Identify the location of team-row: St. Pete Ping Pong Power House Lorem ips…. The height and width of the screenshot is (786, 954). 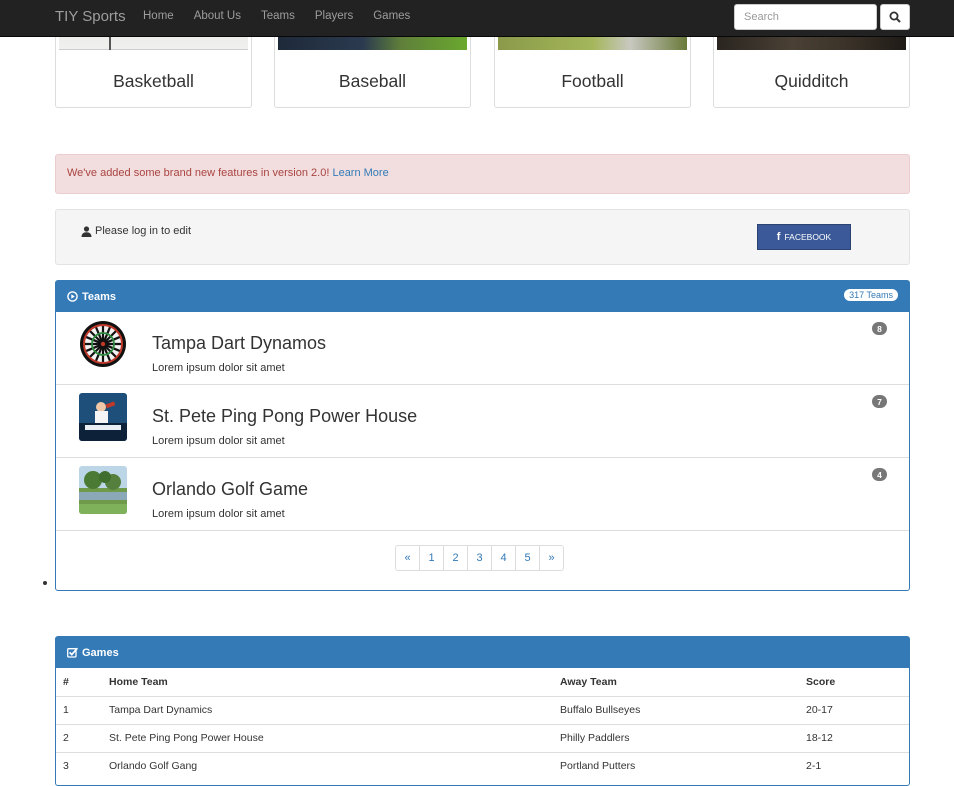
(482, 421).